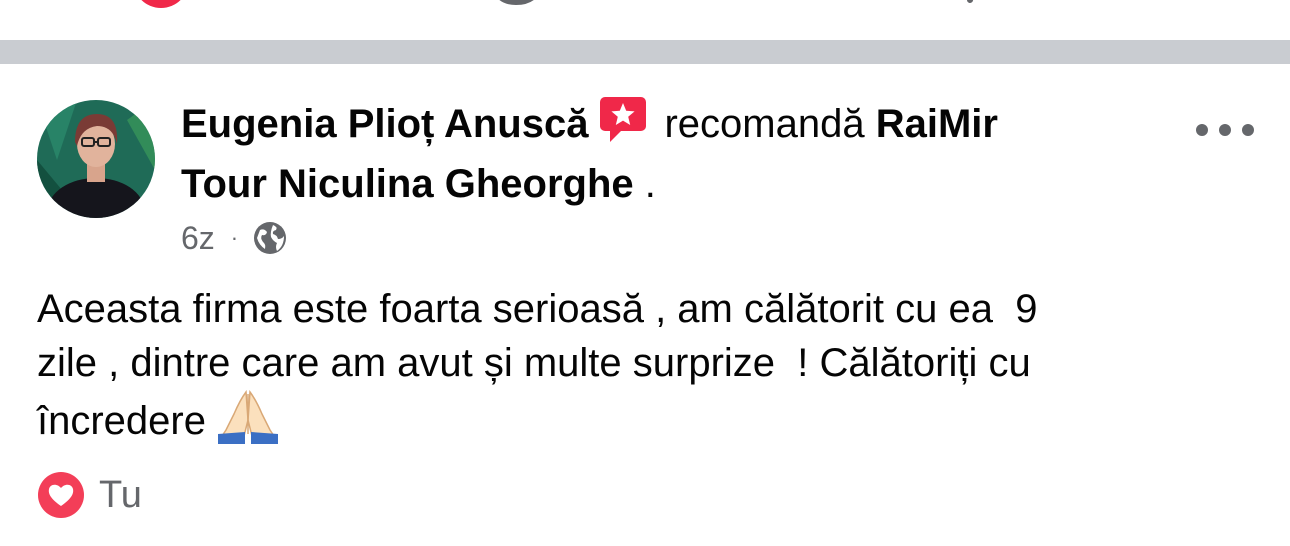 The width and height of the screenshot is (1290, 546). Describe the element at coordinates (518, 5) in the screenshot. I see `comment-icon` at that location.